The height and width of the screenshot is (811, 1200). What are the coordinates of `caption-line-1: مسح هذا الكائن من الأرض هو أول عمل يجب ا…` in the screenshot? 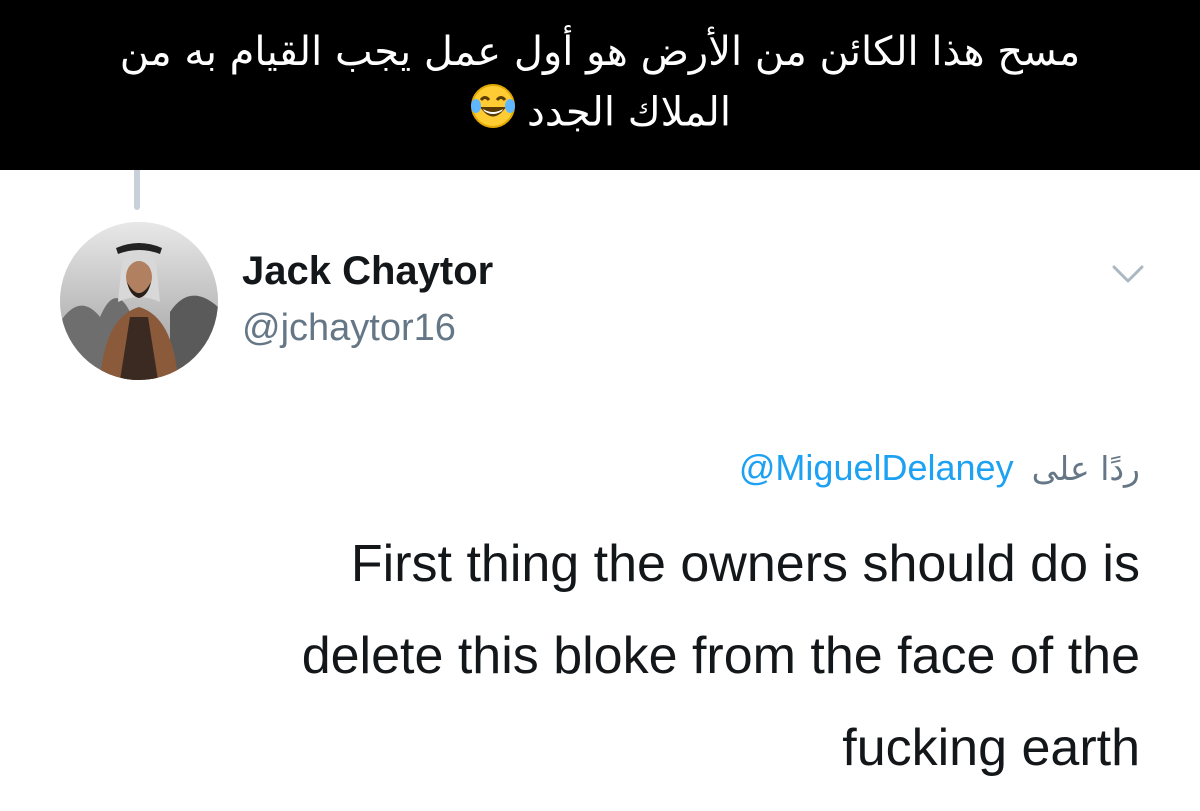 It's located at (600, 52).